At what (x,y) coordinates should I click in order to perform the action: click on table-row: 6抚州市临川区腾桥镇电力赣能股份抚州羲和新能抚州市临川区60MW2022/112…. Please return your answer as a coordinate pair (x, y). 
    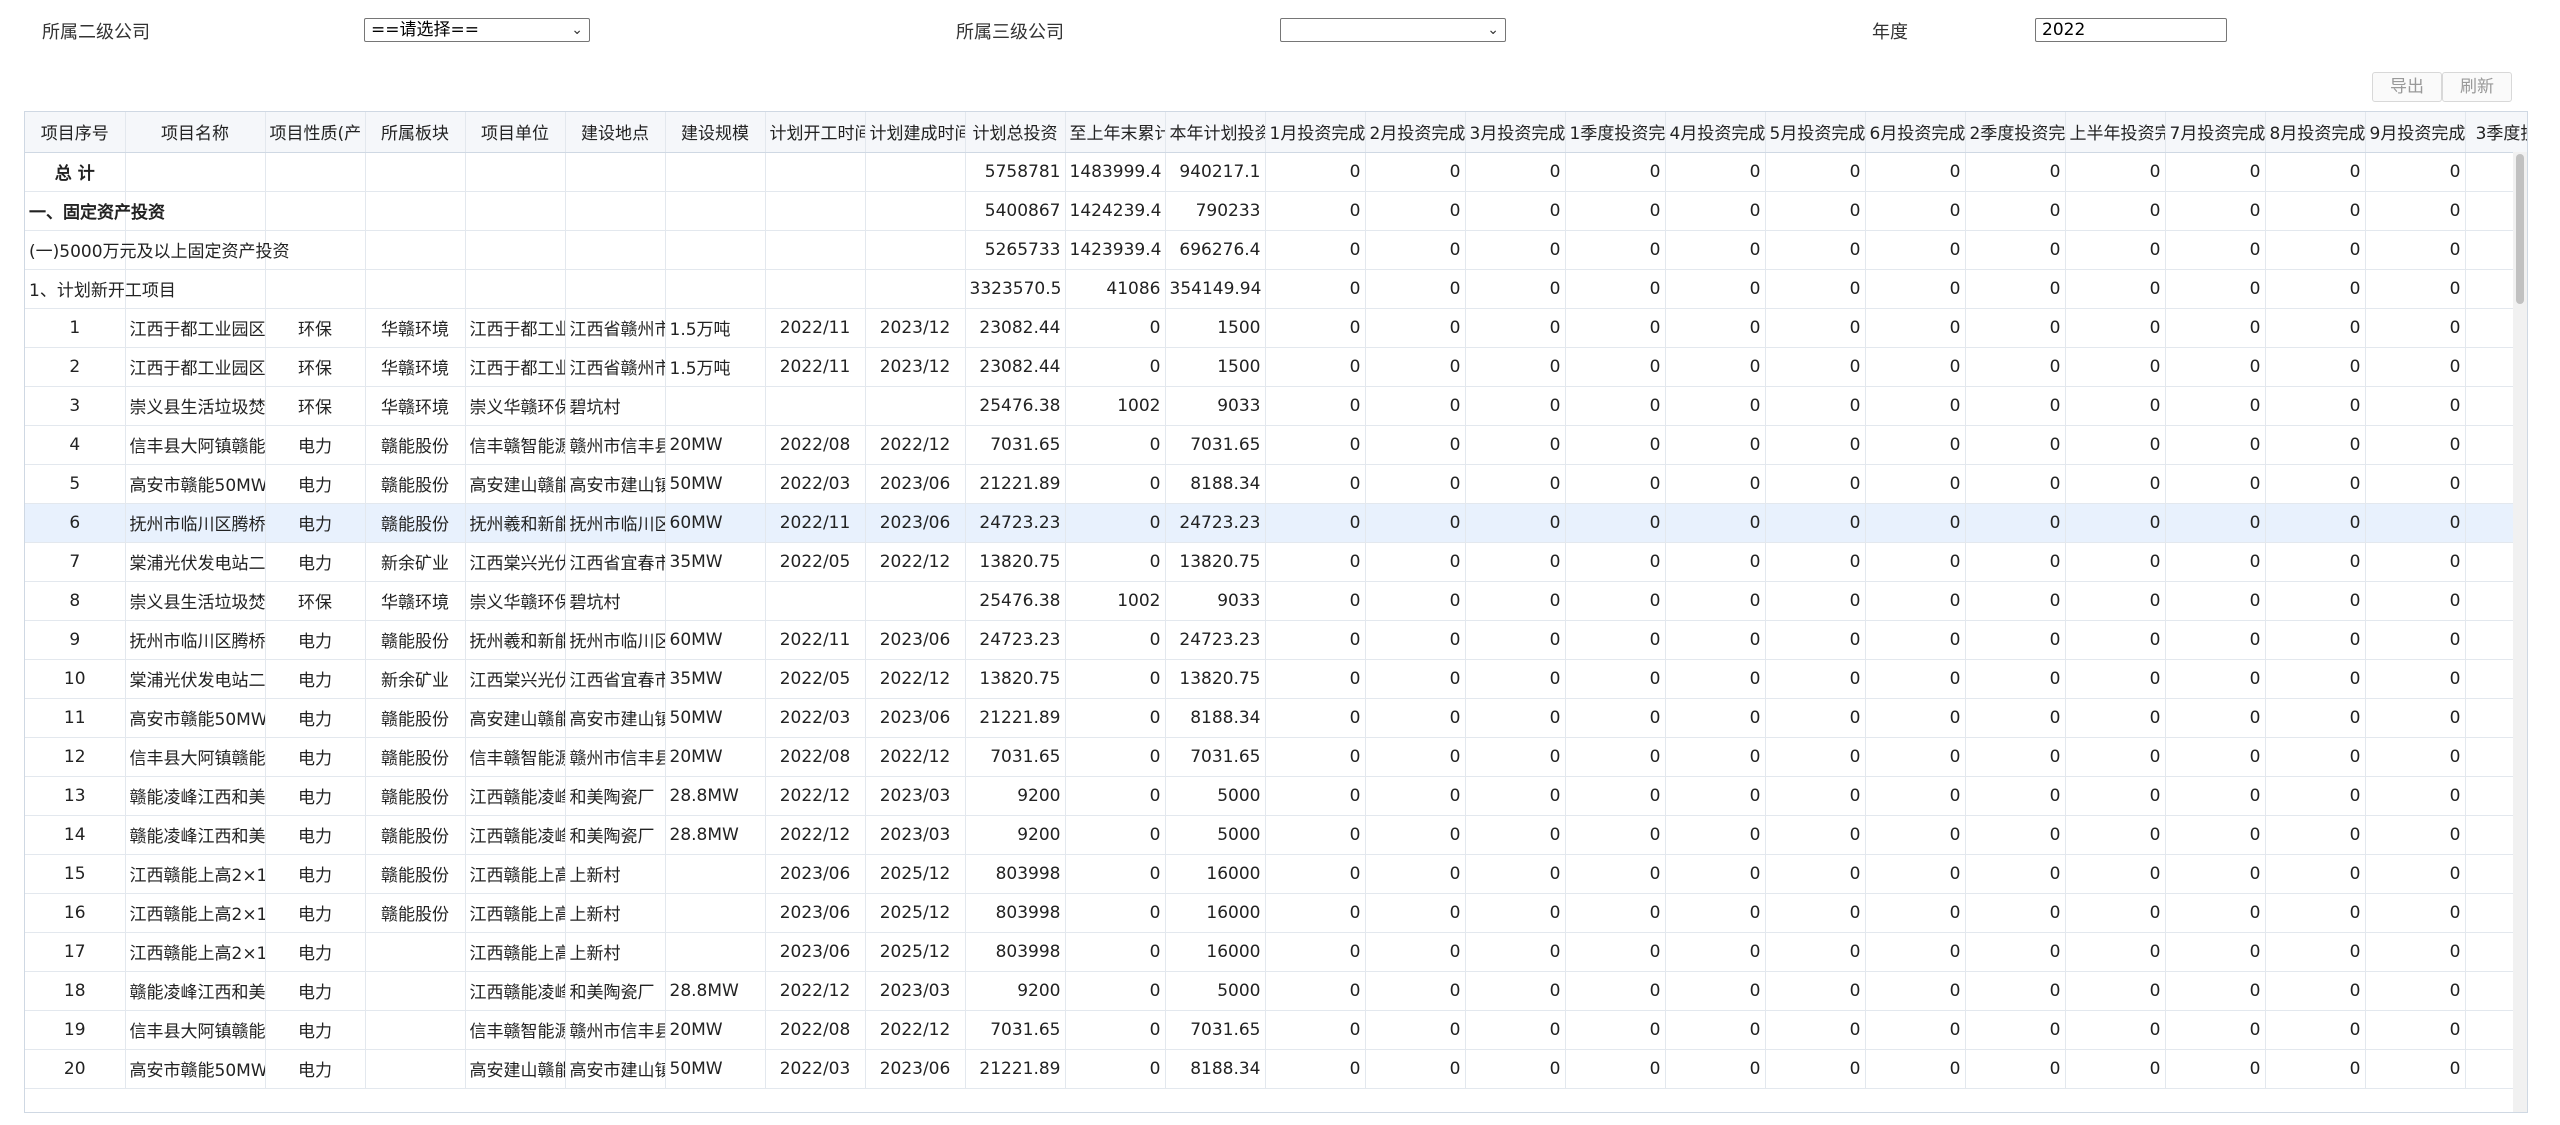
    Looking at the image, I should click on (1276, 523).